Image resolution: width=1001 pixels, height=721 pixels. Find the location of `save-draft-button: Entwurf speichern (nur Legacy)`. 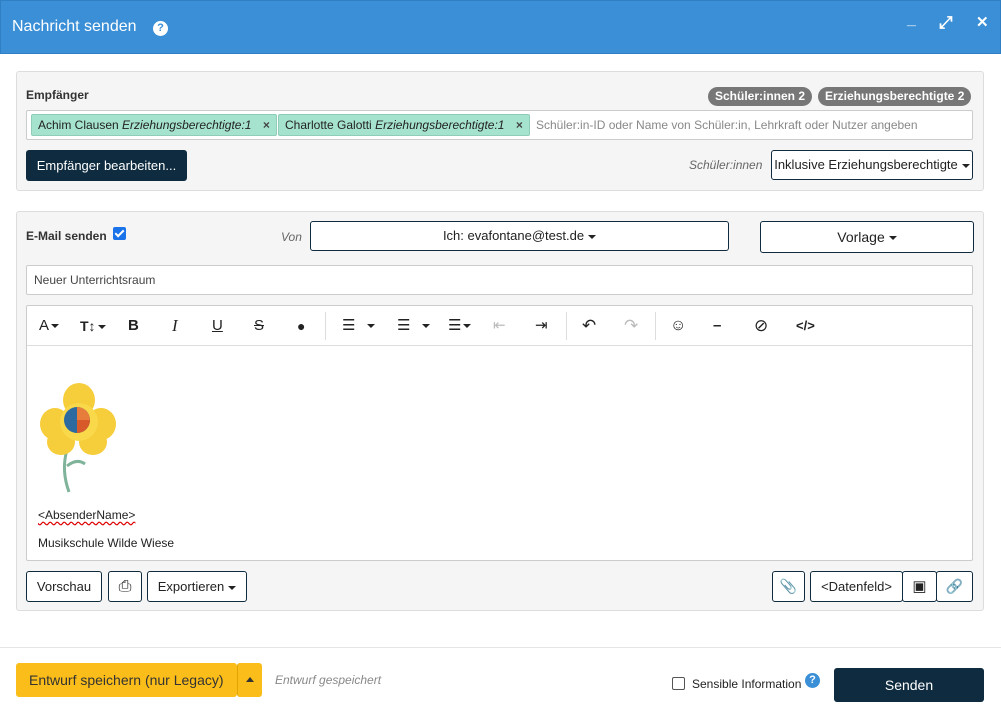

save-draft-button: Entwurf speichern (nur Legacy) is located at coordinates (126, 680).